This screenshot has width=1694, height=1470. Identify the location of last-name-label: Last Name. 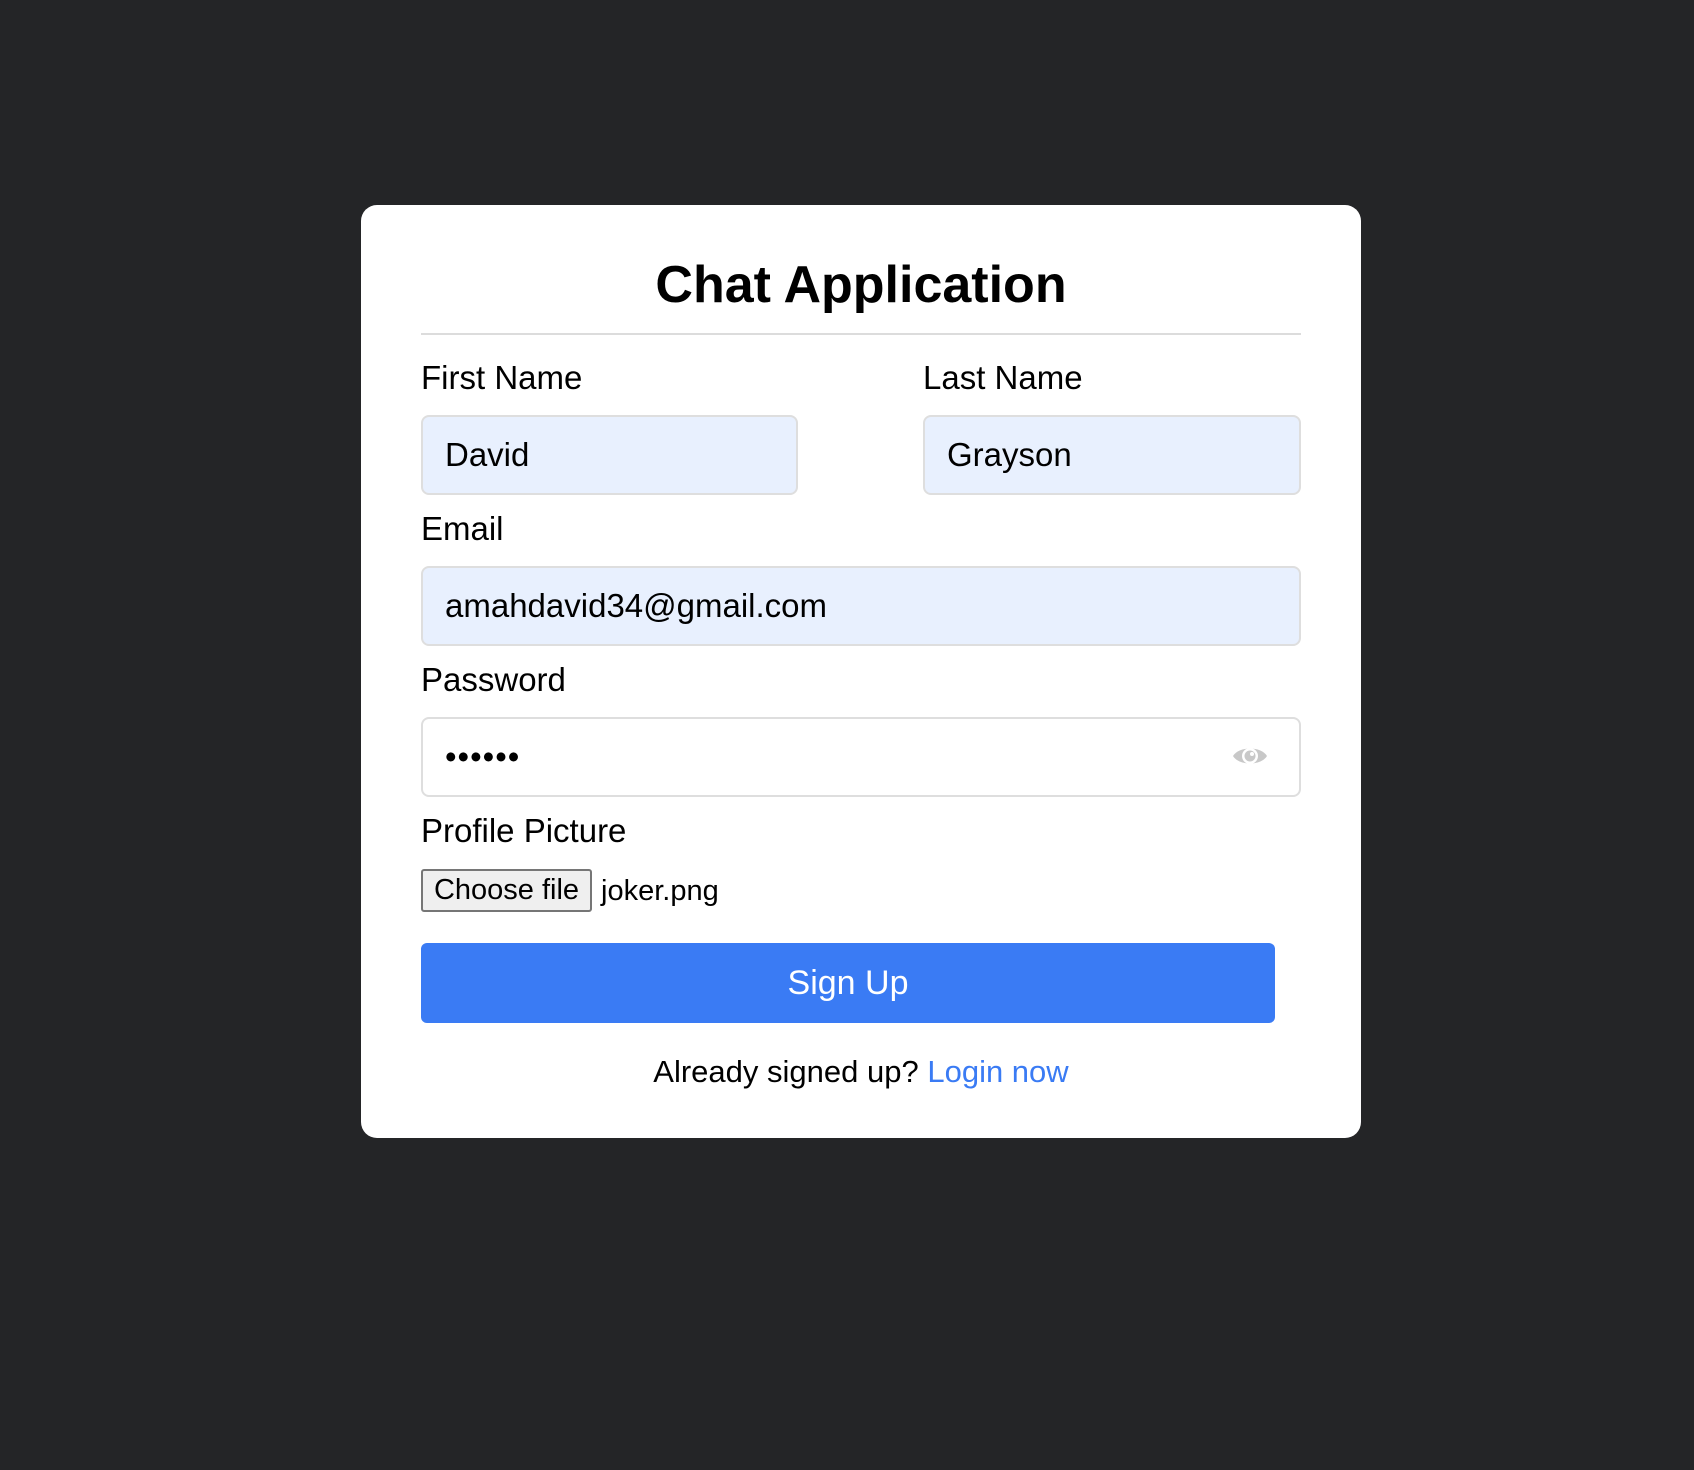
(1003, 377).